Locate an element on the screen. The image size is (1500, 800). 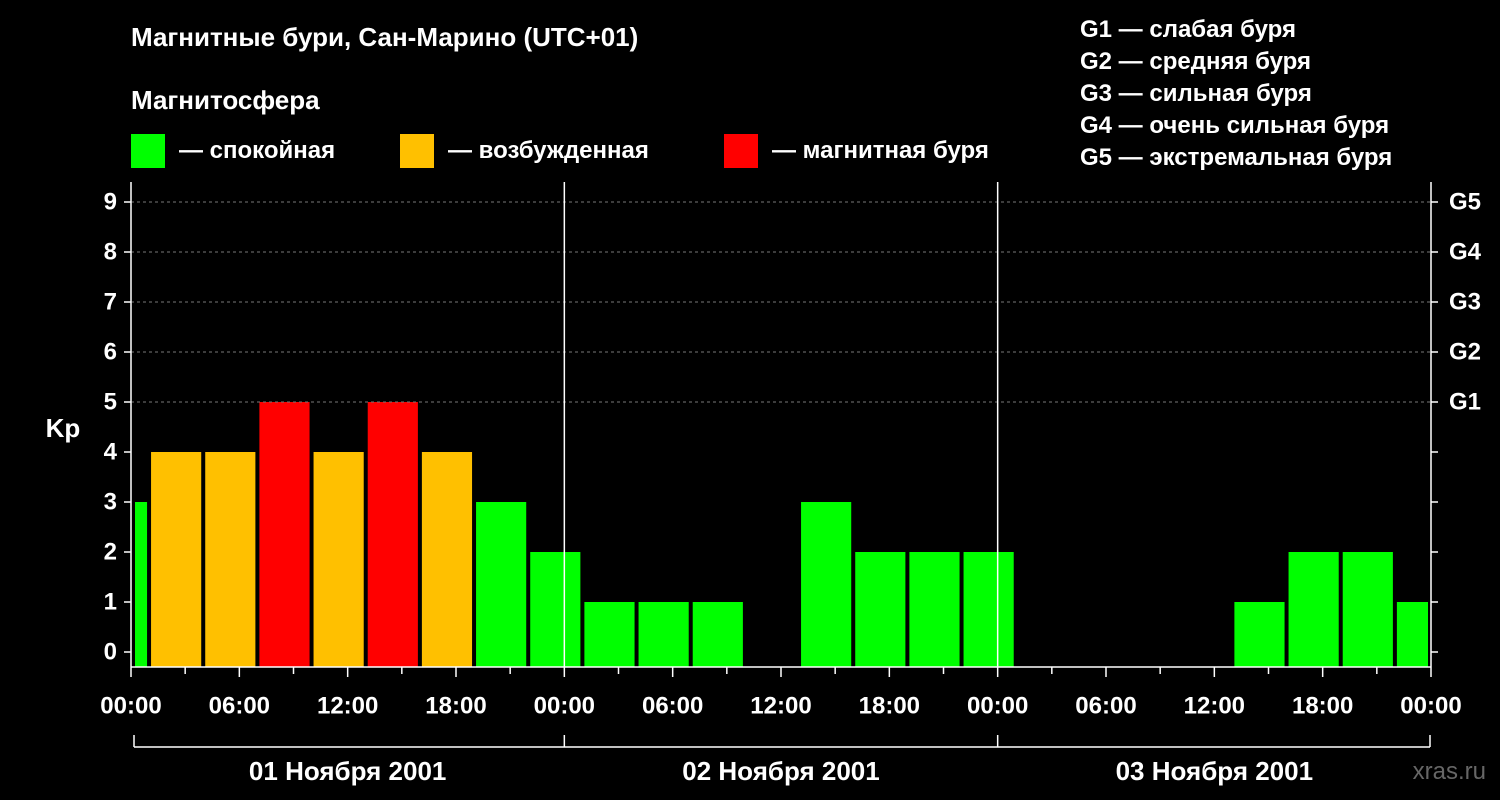
g-level-label: G1 is located at coordinates (1465, 402).